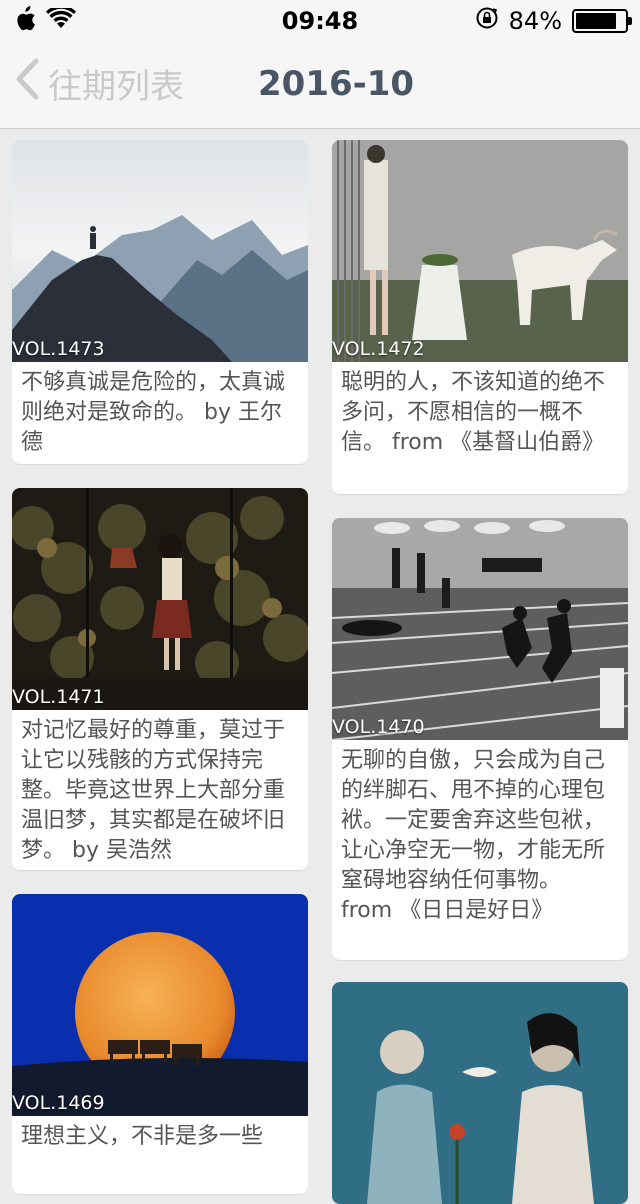 The width and height of the screenshot is (640, 1204). I want to click on card-quote: 不够真诚是危险的，太真诚则绝对是致命的。 by 王尔德, so click(153, 412).